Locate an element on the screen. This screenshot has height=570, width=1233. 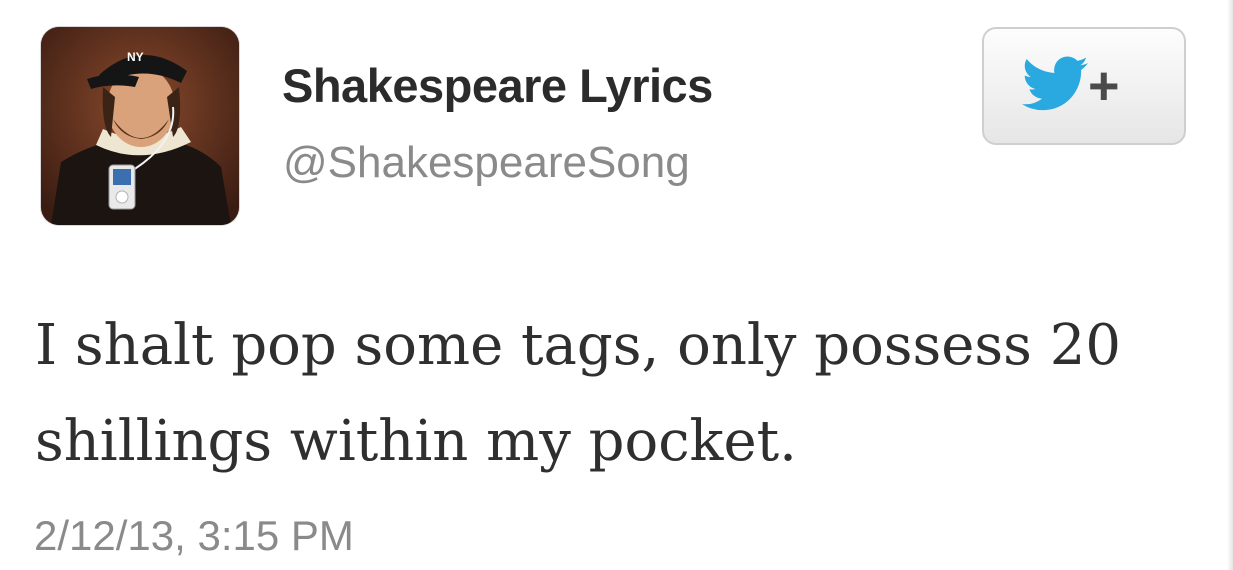
display-name: Shakespeare Lyrics is located at coordinates (497, 85).